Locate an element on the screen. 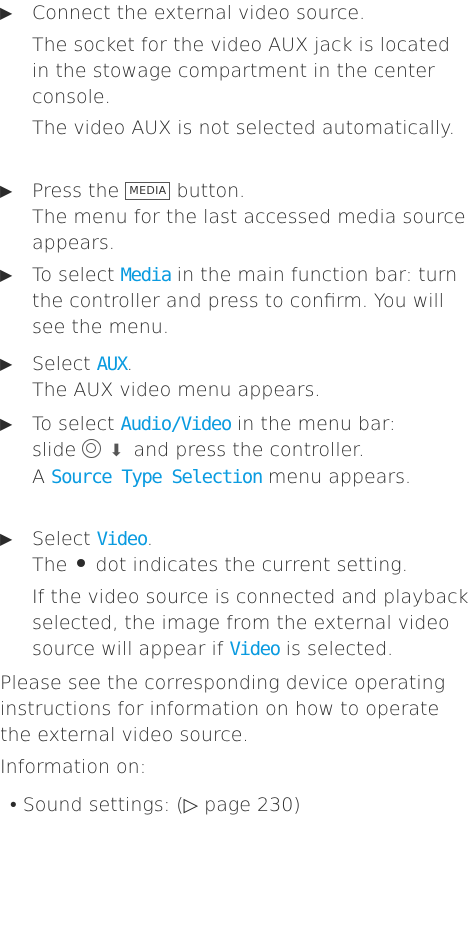 The image size is (472, 941). bullet-text: Sound settings: (▷ page 230) is located at coordinates (161, 805).